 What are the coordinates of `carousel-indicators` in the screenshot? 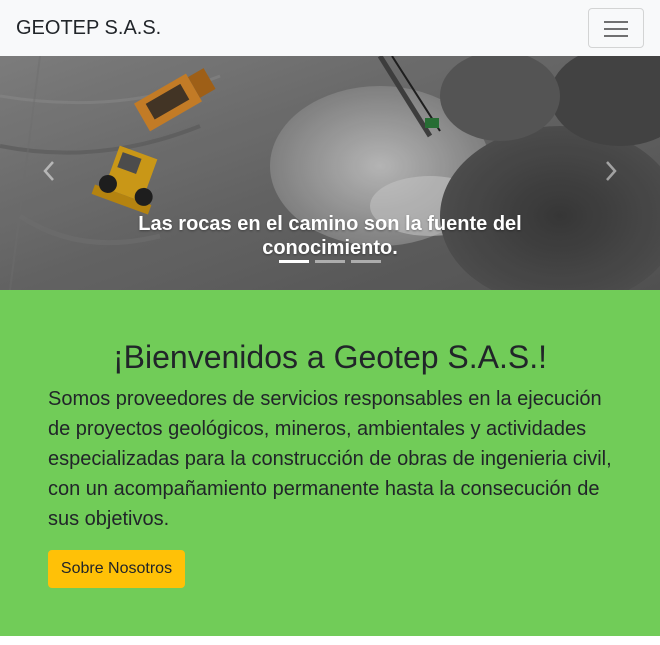 It's located at (330, 262).